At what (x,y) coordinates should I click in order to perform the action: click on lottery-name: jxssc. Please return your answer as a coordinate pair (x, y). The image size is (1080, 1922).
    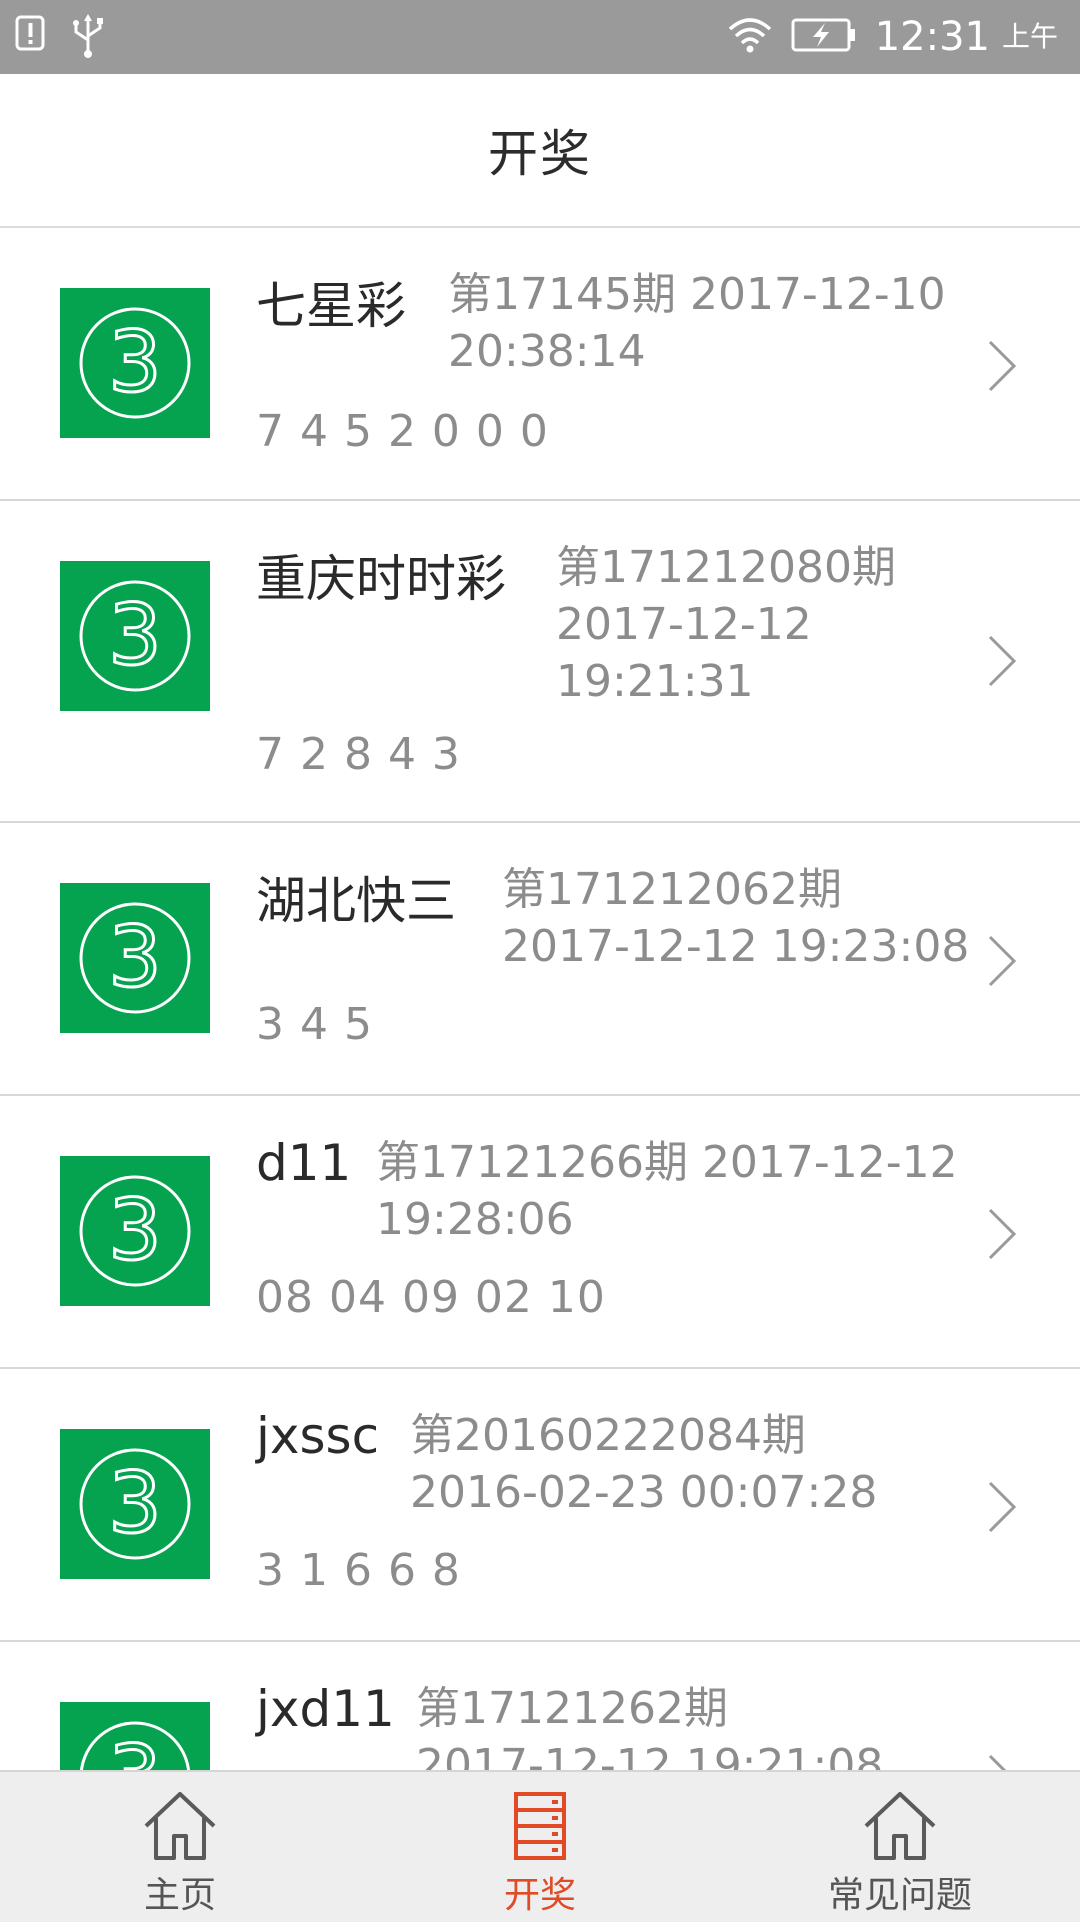
    Looking at the image, I should click on (318, 1436).